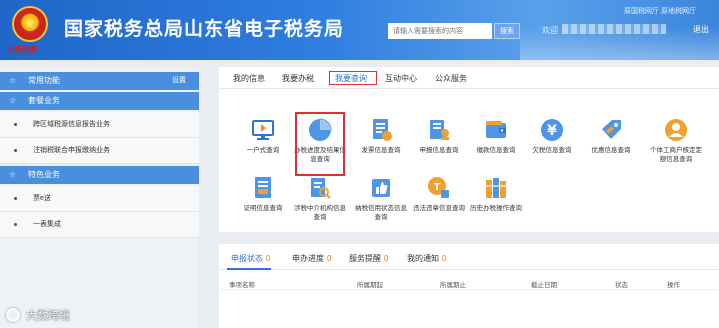 The height and width of the screenshot is (328, 719). I want to click on tab-declaration-status: 申报状态 0, so click(250, 258).